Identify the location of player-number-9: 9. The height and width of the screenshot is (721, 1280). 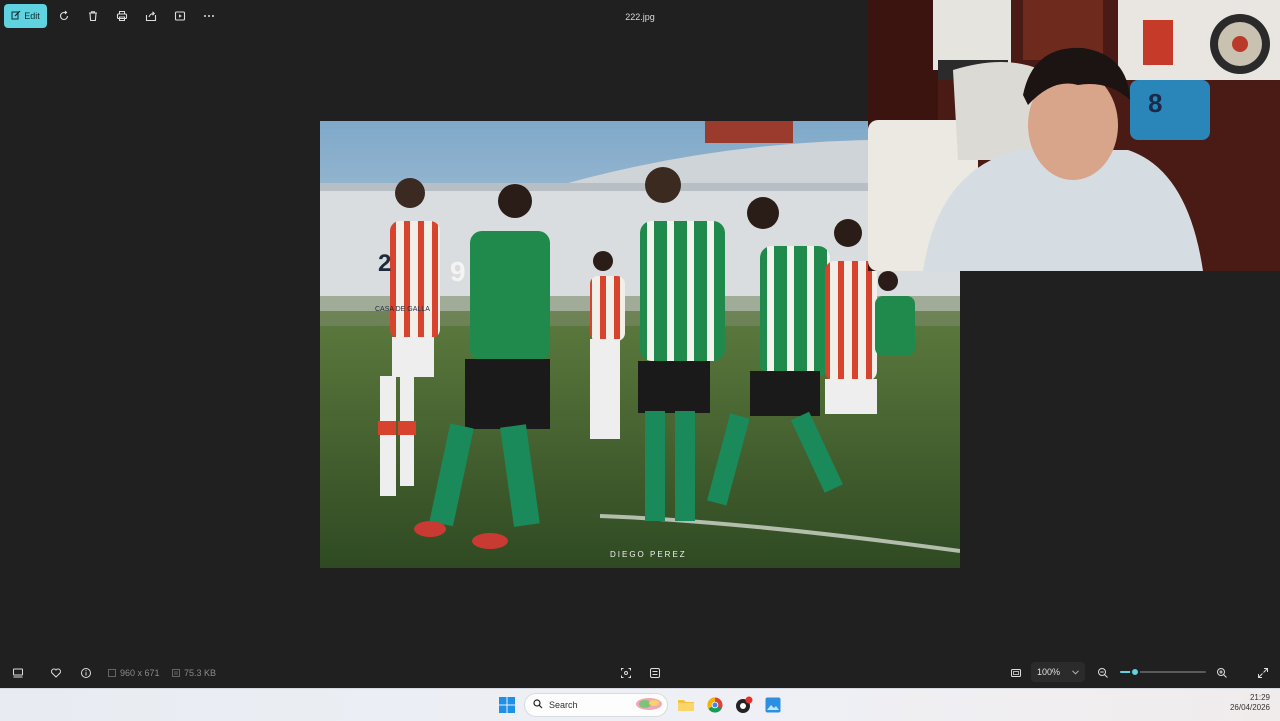
(458, 271).